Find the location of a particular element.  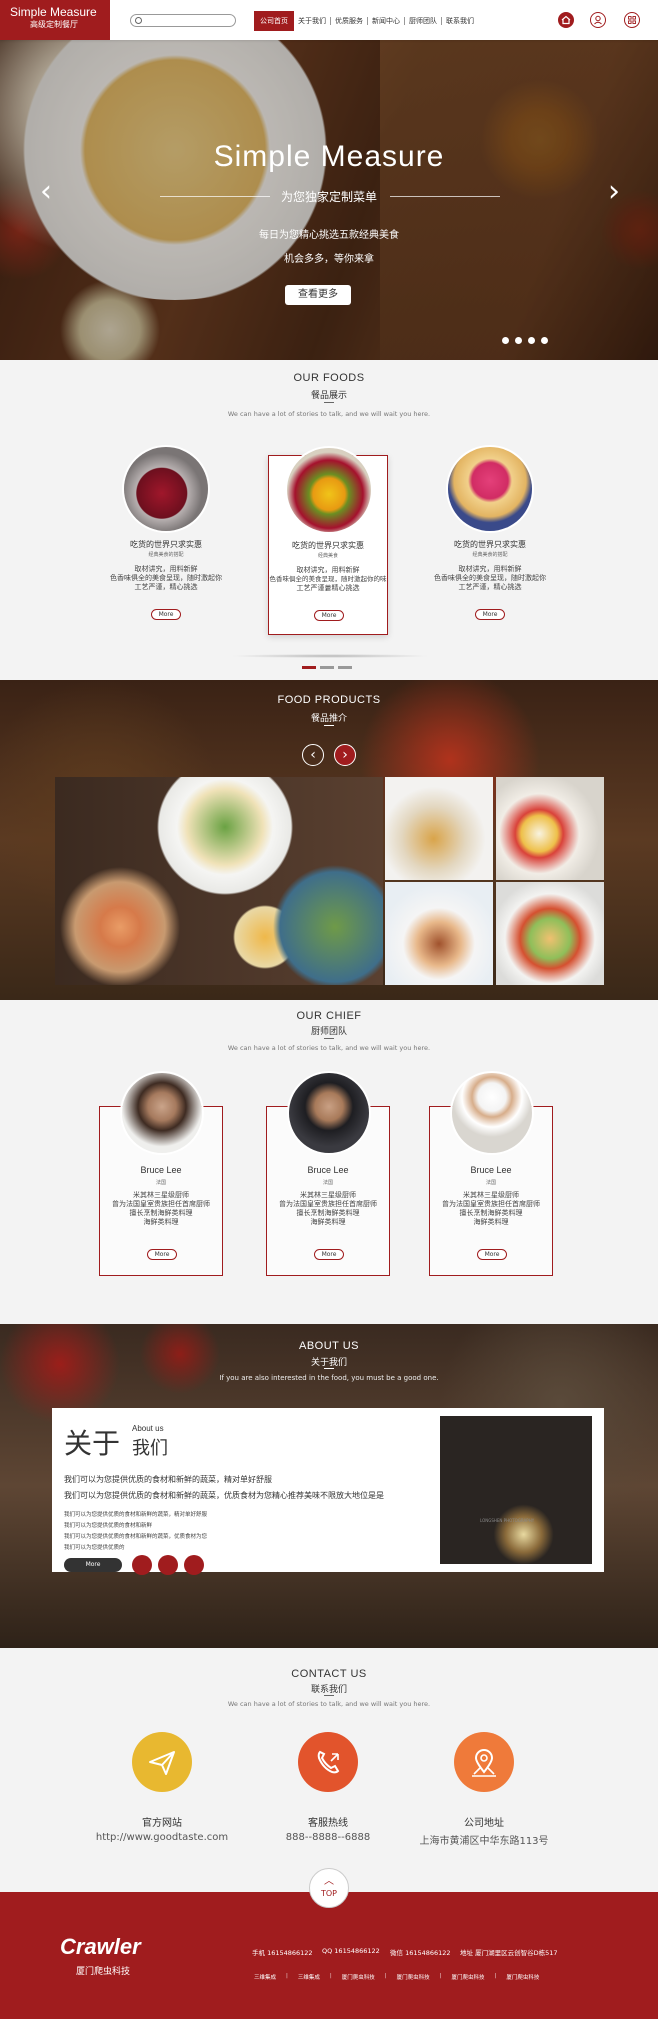

paper-plane-icon is located at coordinates (162, 1762).